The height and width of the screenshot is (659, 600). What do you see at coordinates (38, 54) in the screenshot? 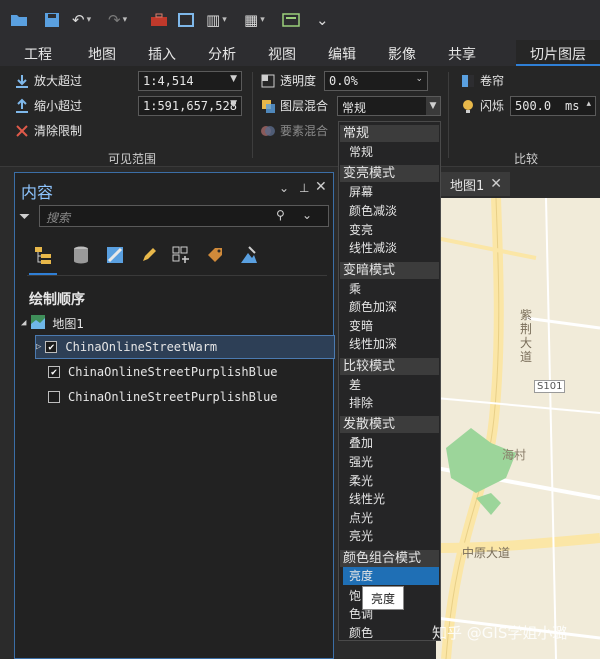
I see `tab-project: 工程` at bounding box center [38, 54].